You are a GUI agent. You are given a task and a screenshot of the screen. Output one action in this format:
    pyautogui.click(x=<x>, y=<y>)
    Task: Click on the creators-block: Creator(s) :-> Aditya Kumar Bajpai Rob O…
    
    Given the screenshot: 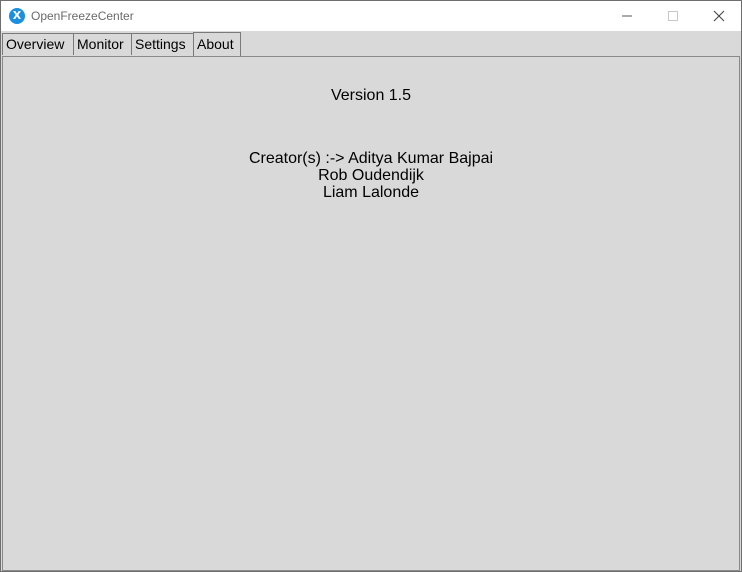 What is the action you would take?
    pyautogui.click(x=371, y=175)
    